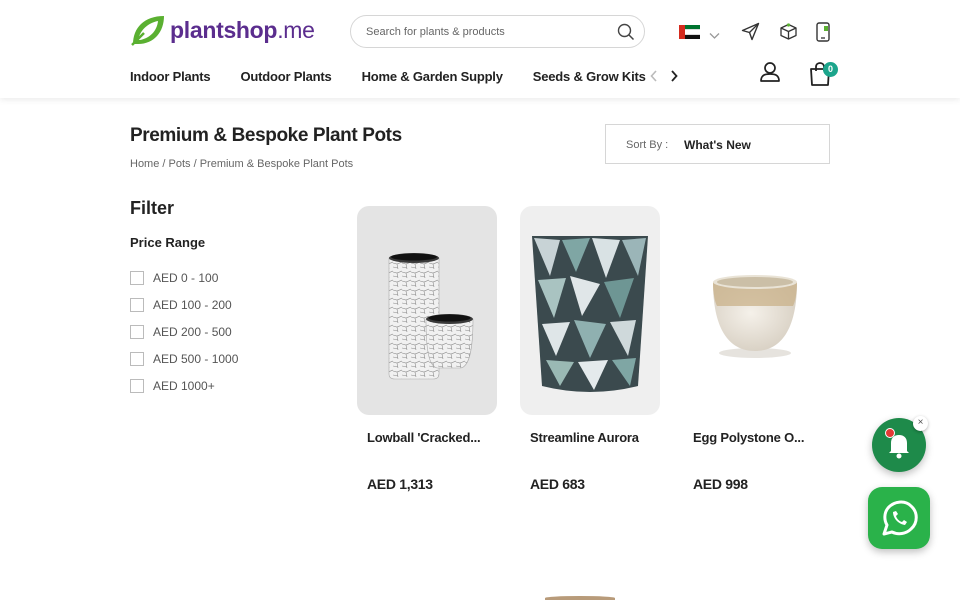 The height and width of the screenshot is (600, 960). I want to click on notification-dot, so click(890, 433).